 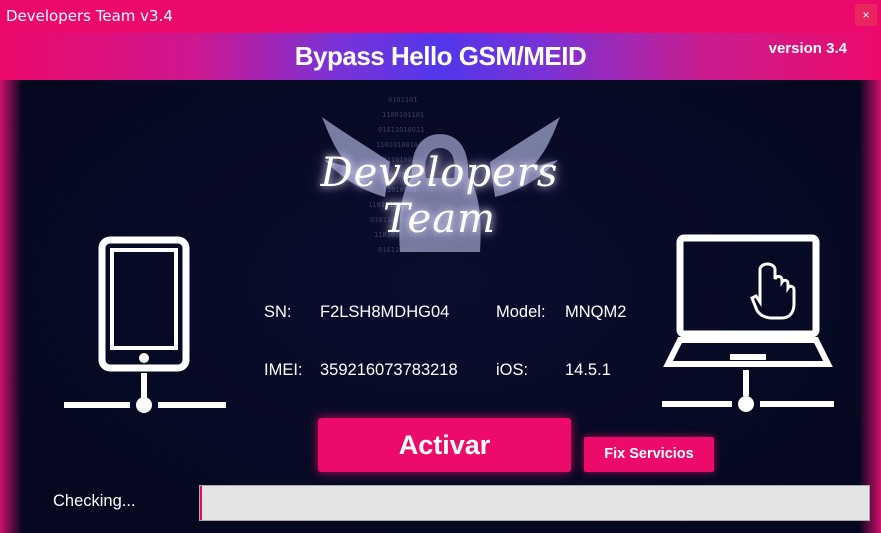 What do you see at coordinates (385, 312) in the screenshot?
I see `sn-value: F2LSH8MDHG04` at bounding box center [385, 312].